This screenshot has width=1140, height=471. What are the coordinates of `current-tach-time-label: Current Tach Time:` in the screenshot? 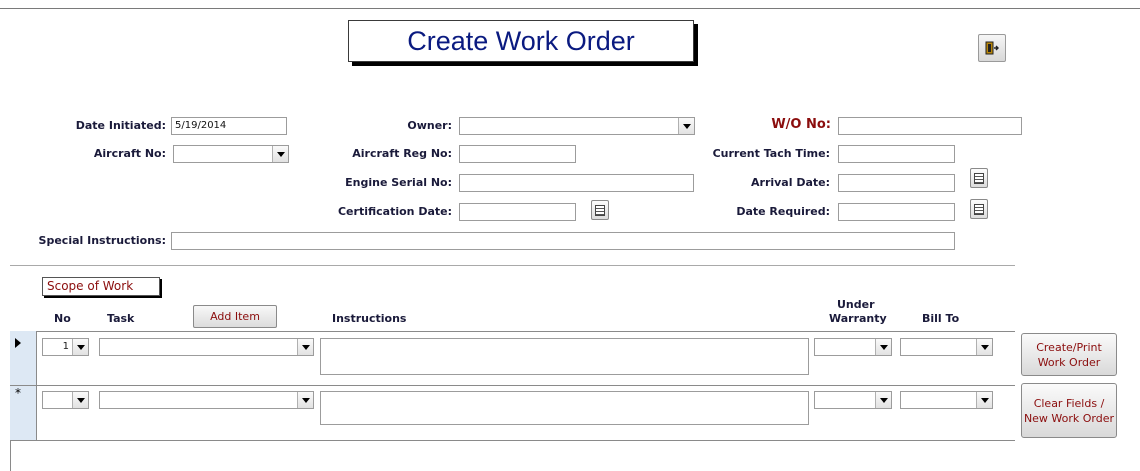 It's located at (771, 153).